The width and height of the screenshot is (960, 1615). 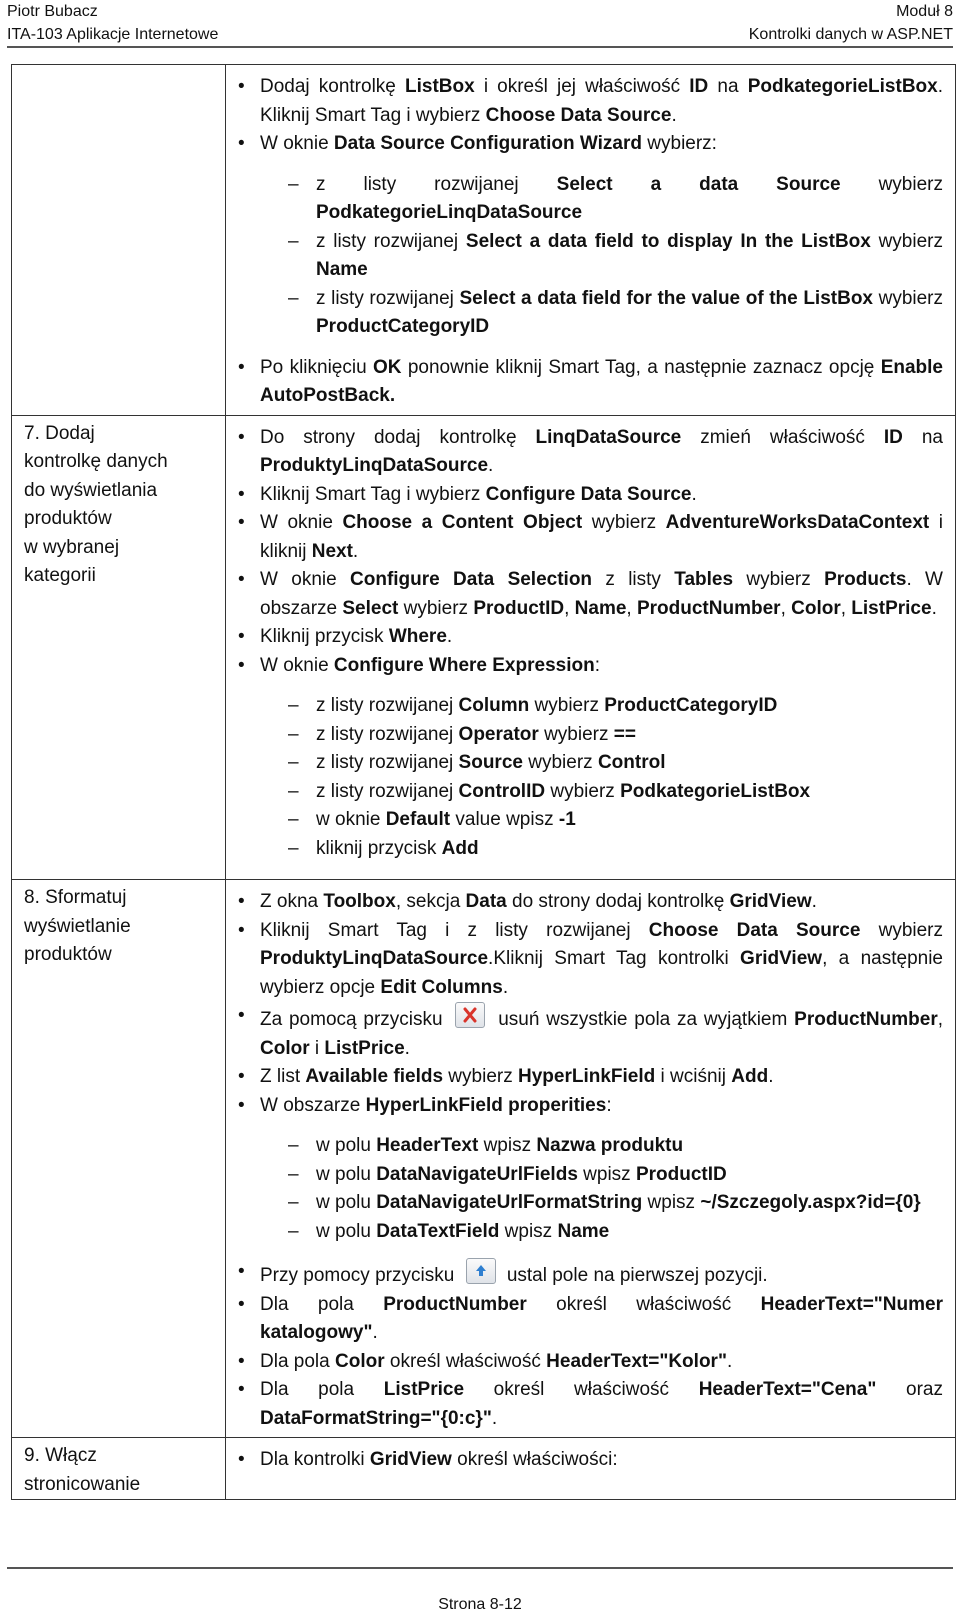 What do you see at coordinates (470, 1015) in the screenshot?
I see `delete-icon` at bounding box center [470, 1015].